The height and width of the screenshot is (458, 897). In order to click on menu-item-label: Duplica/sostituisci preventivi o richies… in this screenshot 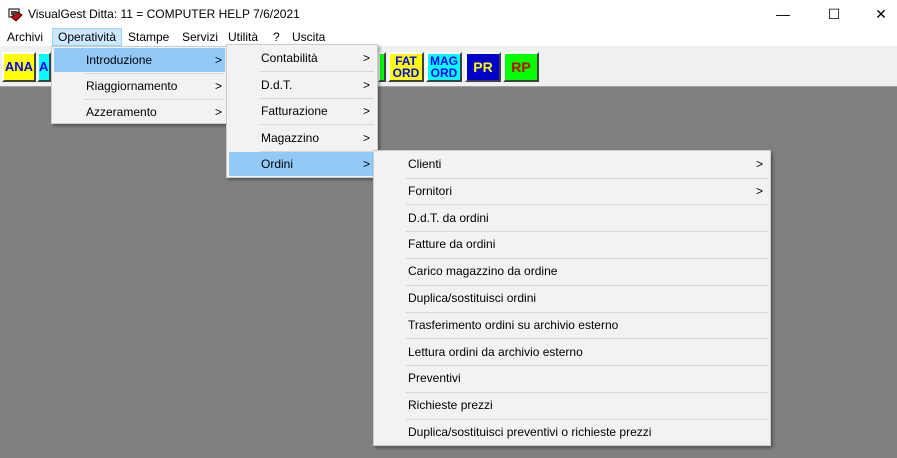, I will do `click(530, 432)`.